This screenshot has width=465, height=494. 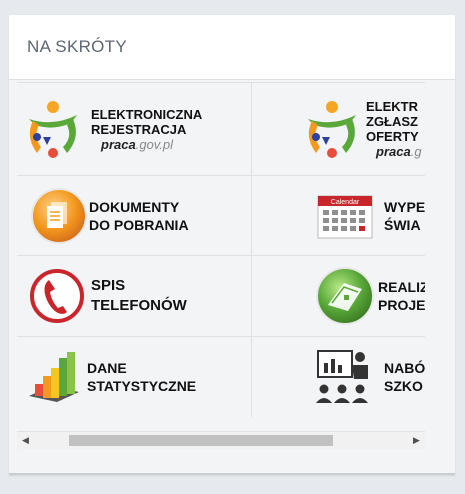 I want to click on shortcut-label-line2: STATYSTYCZNE, so click(x=142, y=386).